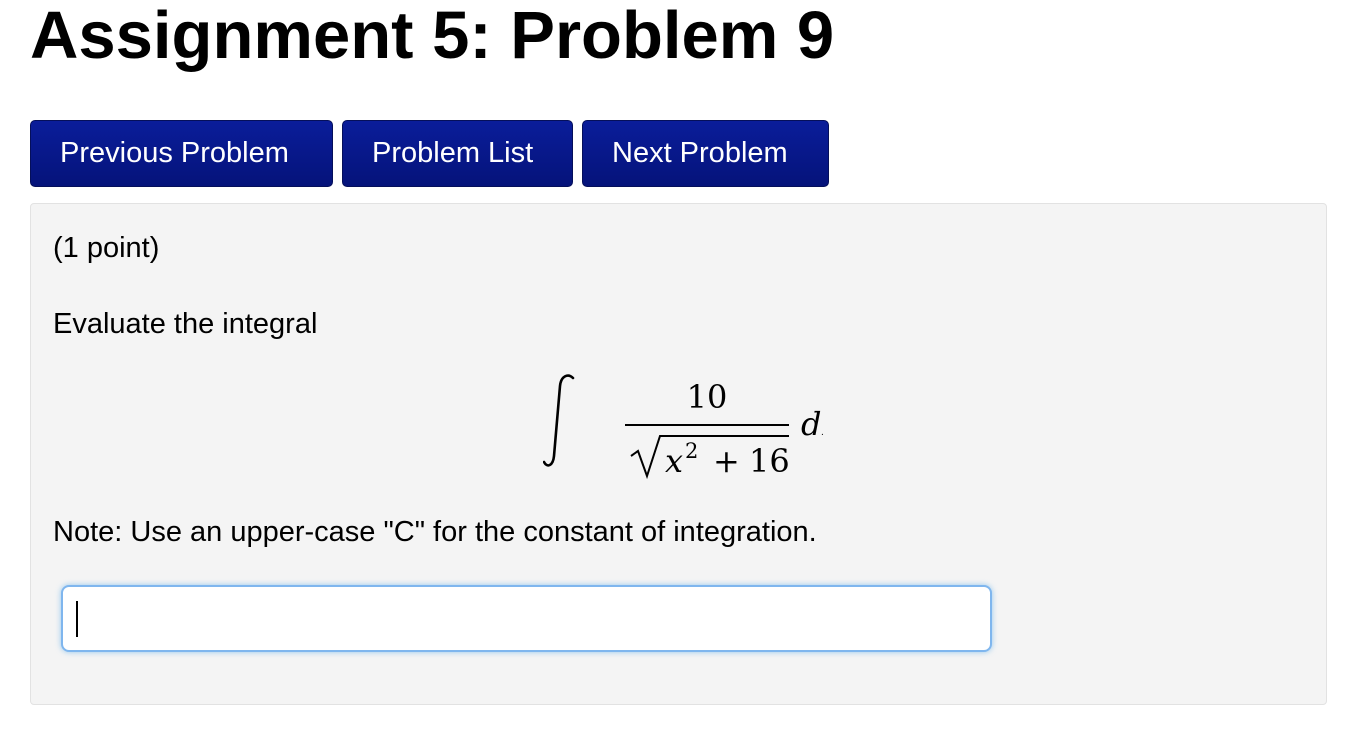  What do you see at coordinates (185, 324) in the screenshot?
I see `problem-prompt: Evaluate the integral` at bounding box center [185, 324].